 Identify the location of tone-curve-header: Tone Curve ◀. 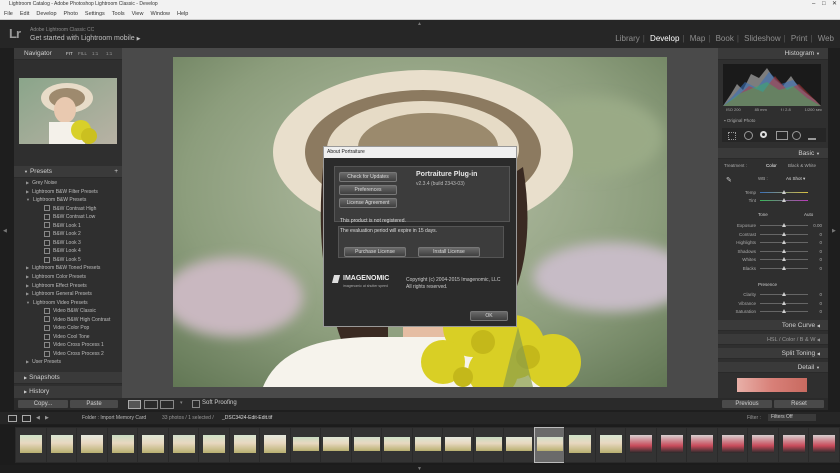
(773, 325).